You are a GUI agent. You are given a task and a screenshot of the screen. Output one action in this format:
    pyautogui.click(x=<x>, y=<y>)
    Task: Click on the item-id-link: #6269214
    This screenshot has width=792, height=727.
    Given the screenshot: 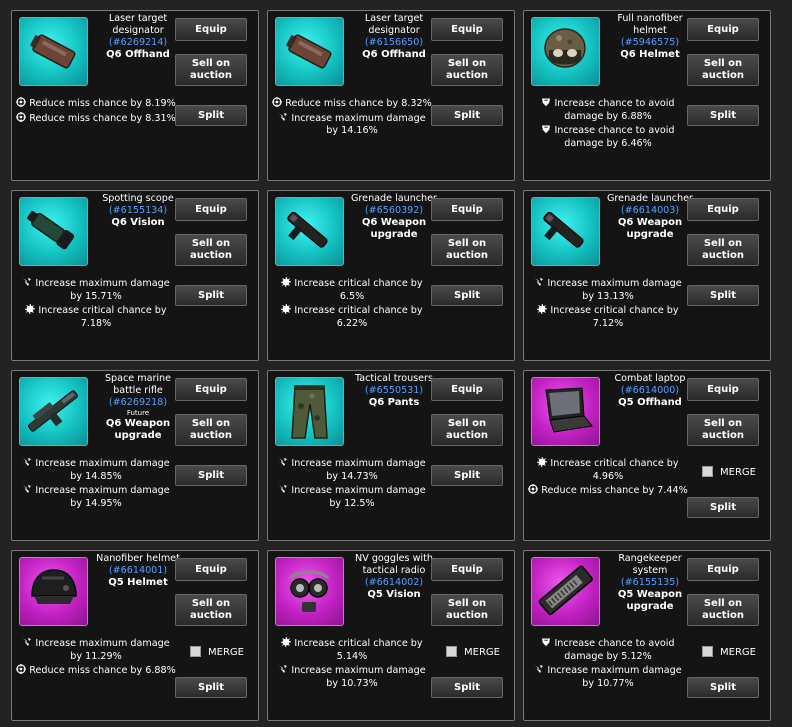 What is the action you would take?
    pyautogui.click(x=138, y=42)
    